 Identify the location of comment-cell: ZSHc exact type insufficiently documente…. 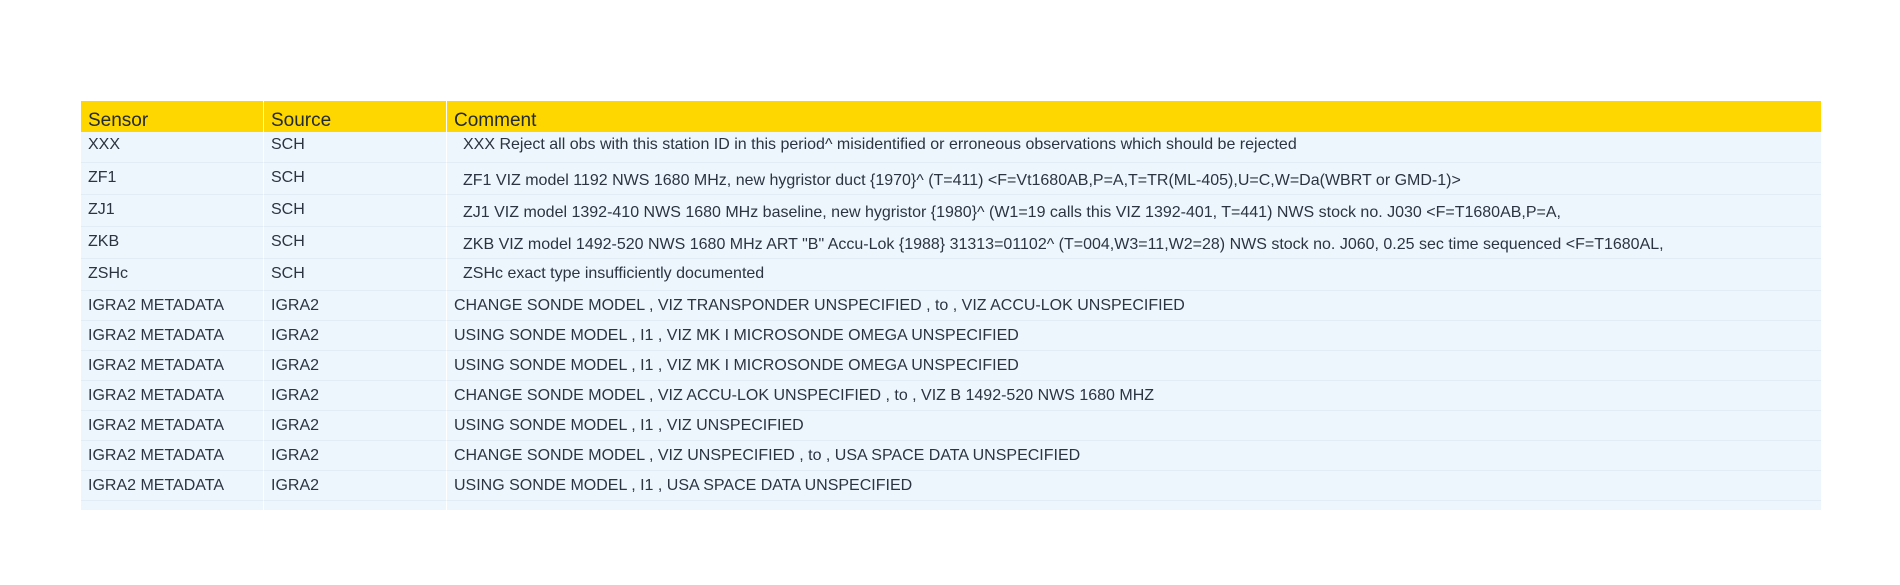
(1134, 275).